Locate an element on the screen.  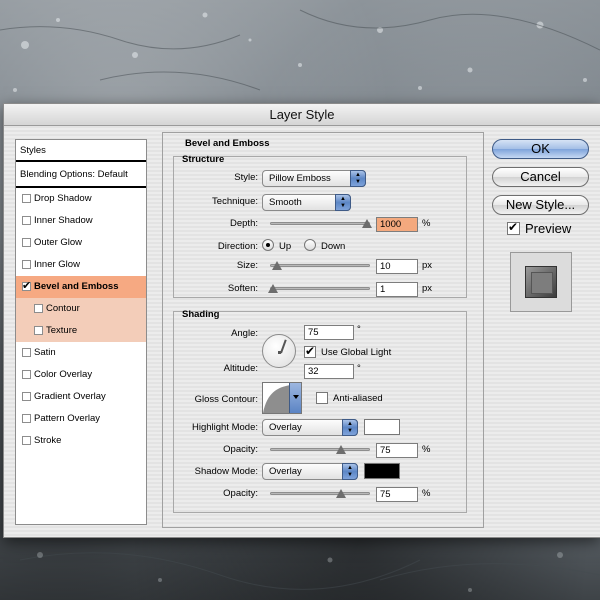
highlight-mode-popup: Overlay ▲ ▼ is located at coordinates (310, 427).